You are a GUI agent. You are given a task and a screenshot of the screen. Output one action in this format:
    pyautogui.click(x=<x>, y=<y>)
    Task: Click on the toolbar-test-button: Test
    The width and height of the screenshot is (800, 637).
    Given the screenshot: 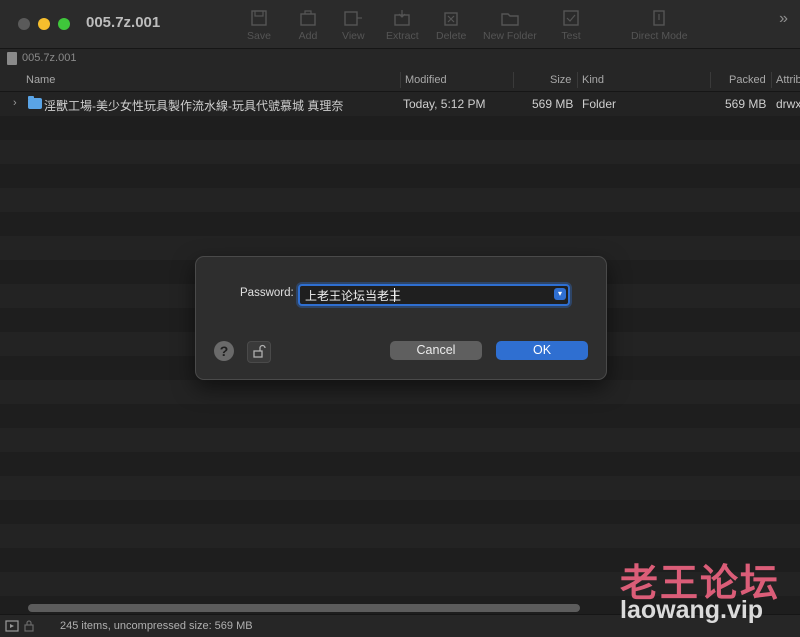 What is the action you would take?
    pyautogui.click(x=571, y=25)
    